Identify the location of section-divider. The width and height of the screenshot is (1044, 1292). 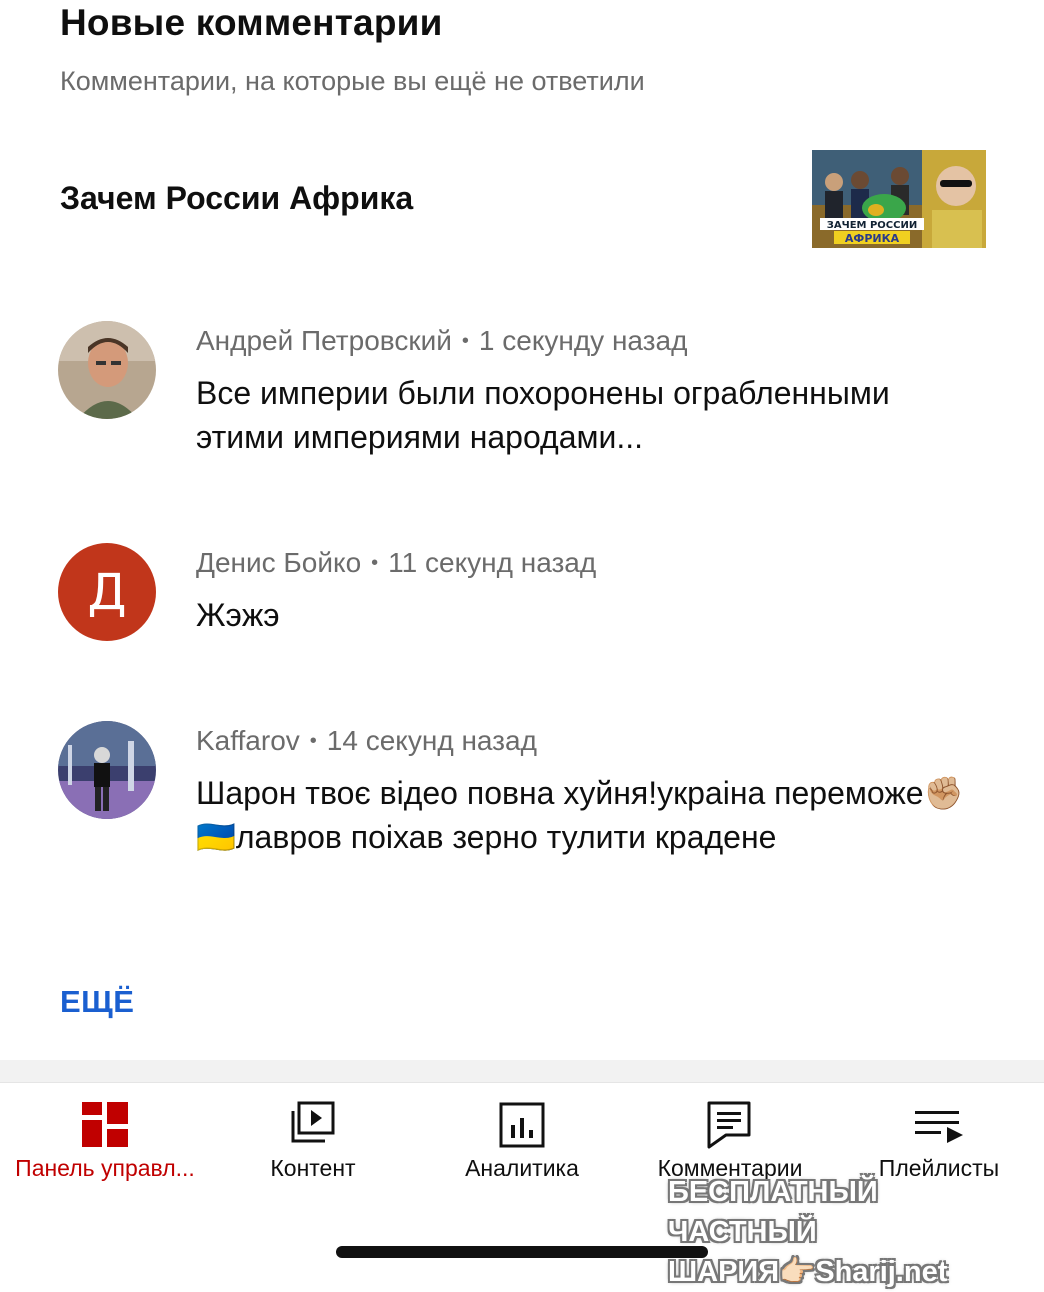
(522, 1071).